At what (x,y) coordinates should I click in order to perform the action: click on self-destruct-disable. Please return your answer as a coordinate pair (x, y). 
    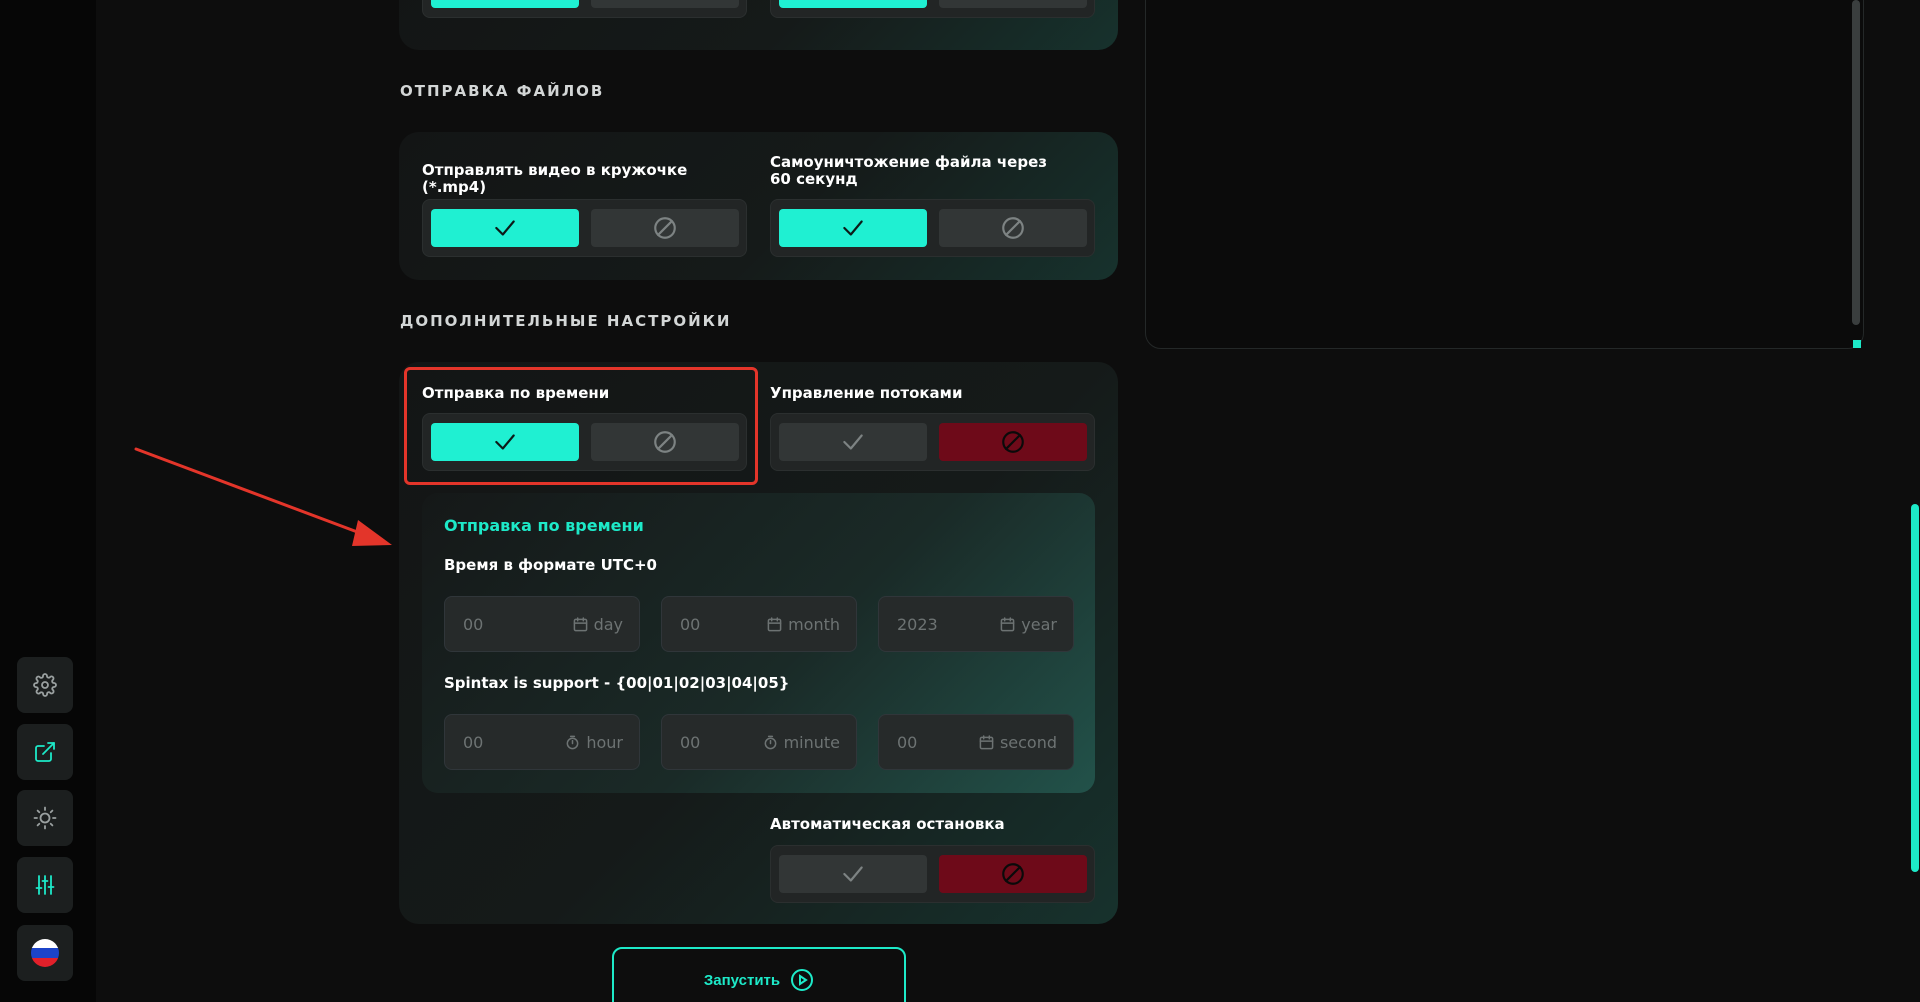
    Looking at the image, I should click on (1013, 228).